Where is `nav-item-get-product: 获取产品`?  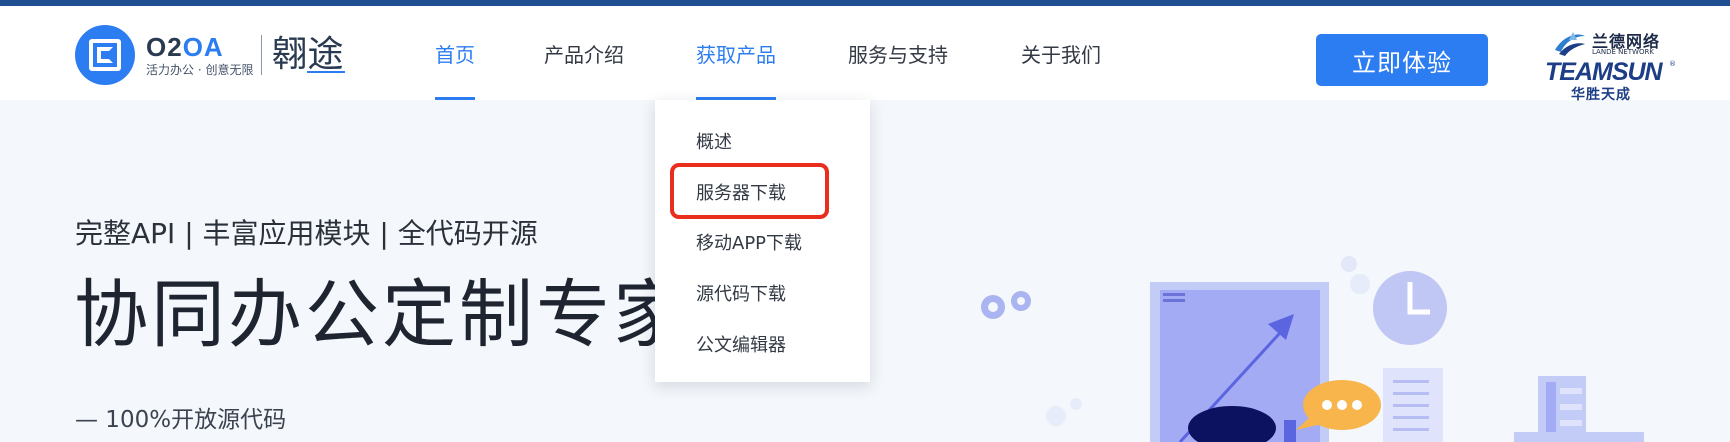
nav-item-get-product: 获取产品 is located at coordinates (736, 53).